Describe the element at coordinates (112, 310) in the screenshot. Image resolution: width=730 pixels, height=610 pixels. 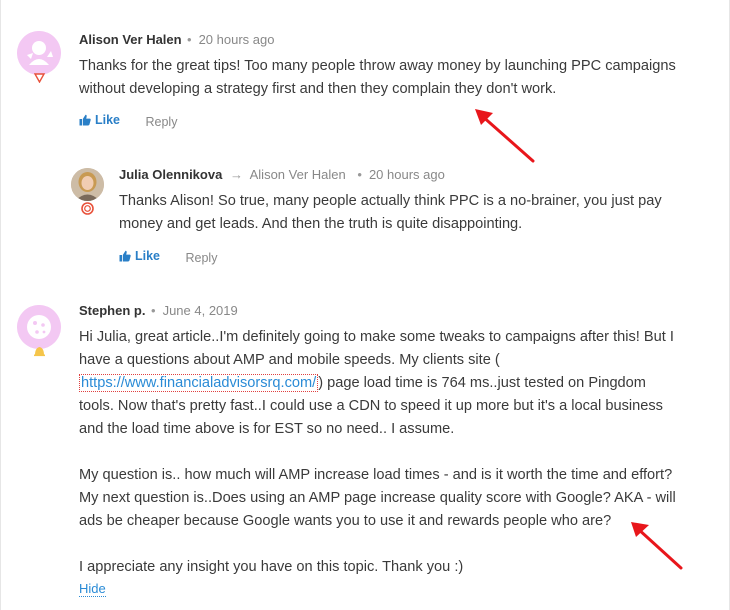
I see `comment-author: Stephen p.` at that location.